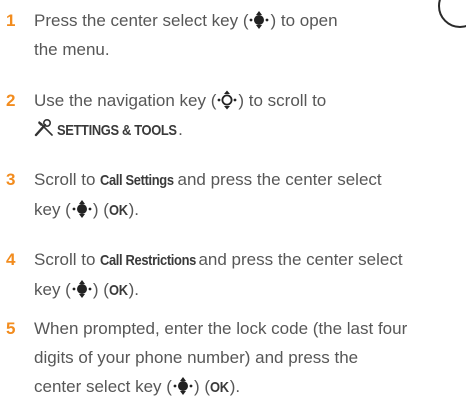 This screenshot has height=404, width=466. What do you see at coordinates (103, 386) in the screenshot?
I see `step-text-part: center select key (` at bounding box center [103, 386].